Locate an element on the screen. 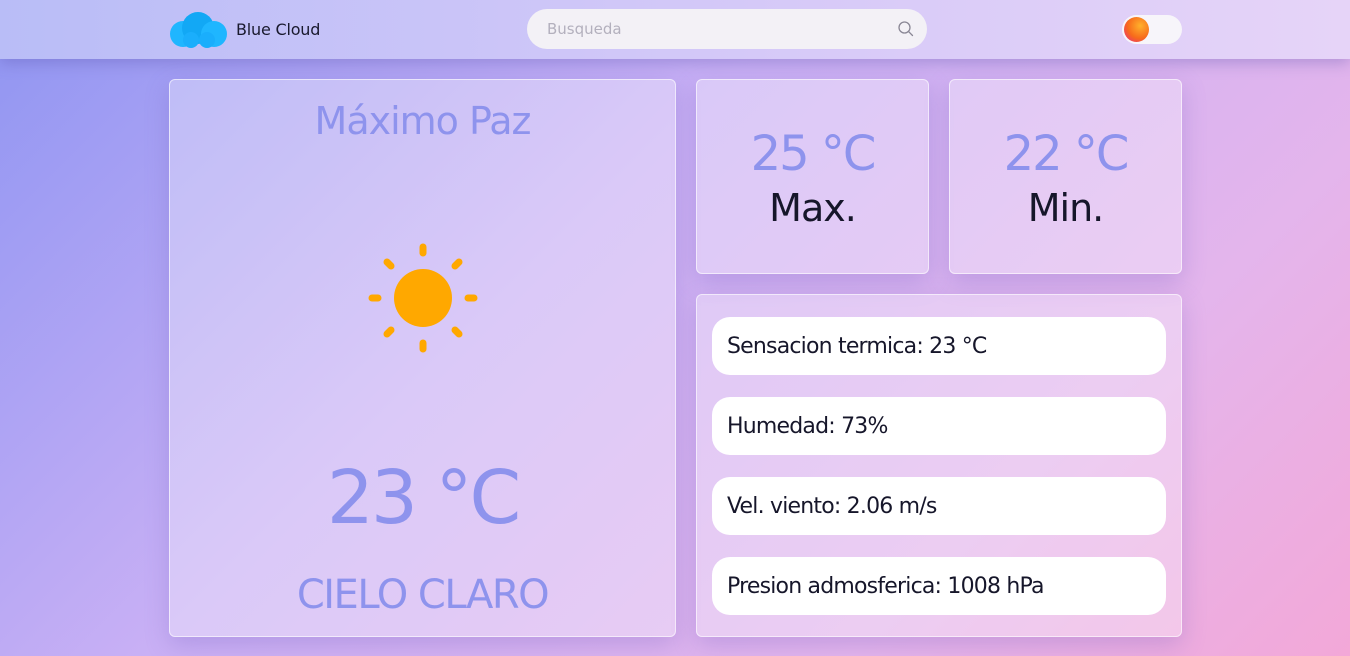 This screenshot has height=656, width=1350. min-temp-card: 22 °C Min. is located at coordinates (1065, 176).